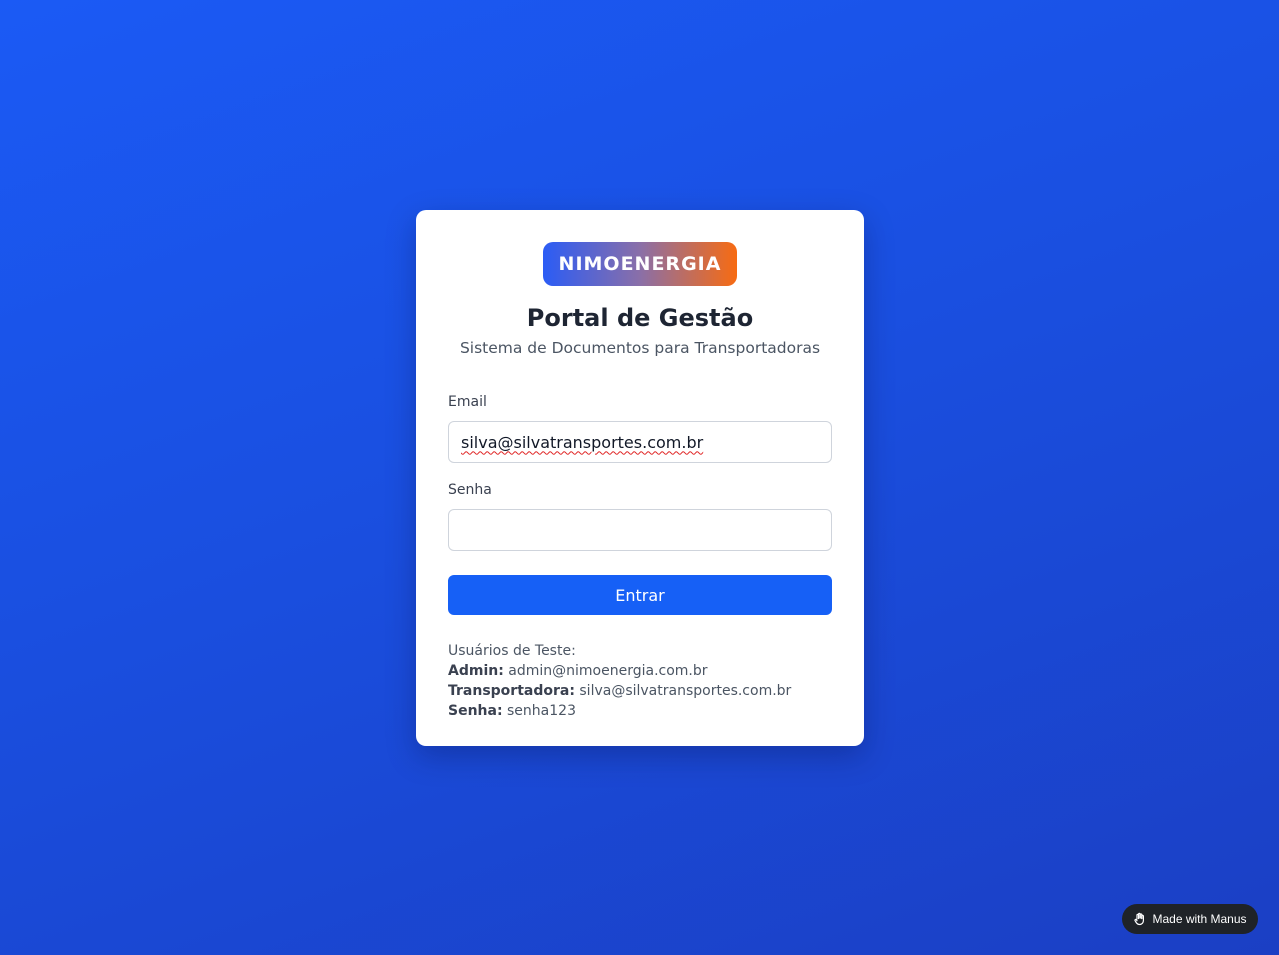  Describe the element at coordinates (640, 595) in the screenshot. I see `login-button: Entrar` at that location.